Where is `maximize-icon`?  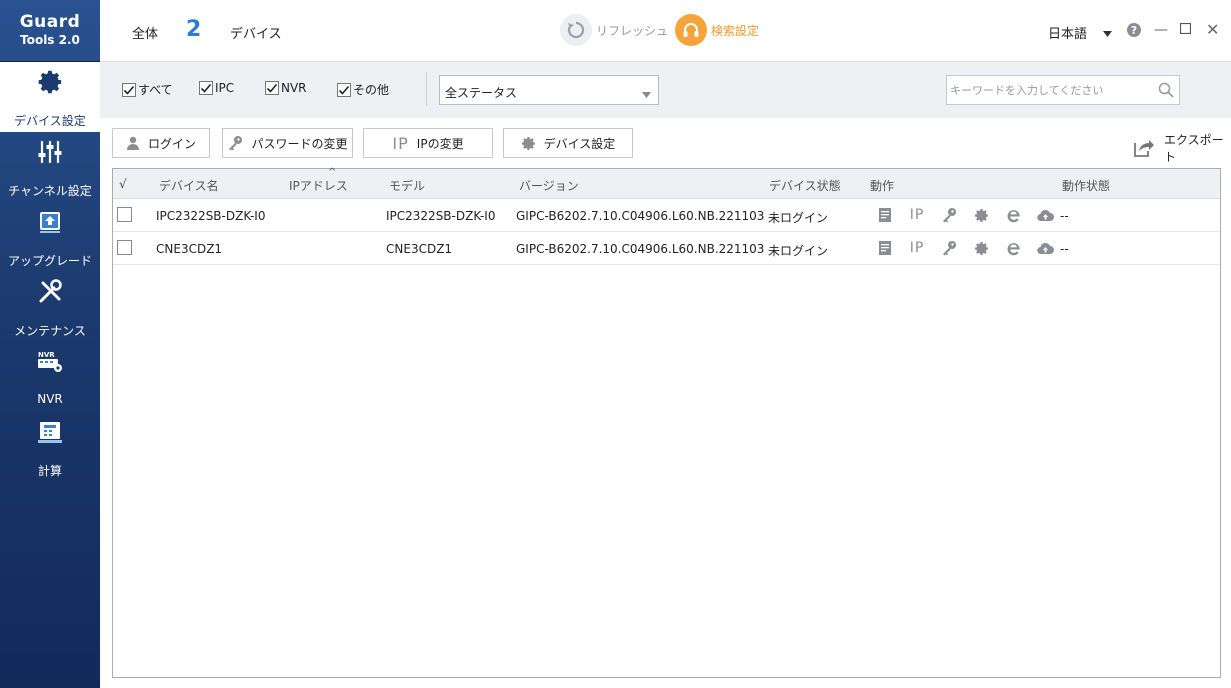
maximize-icon is located at coordinates (1185, 29).